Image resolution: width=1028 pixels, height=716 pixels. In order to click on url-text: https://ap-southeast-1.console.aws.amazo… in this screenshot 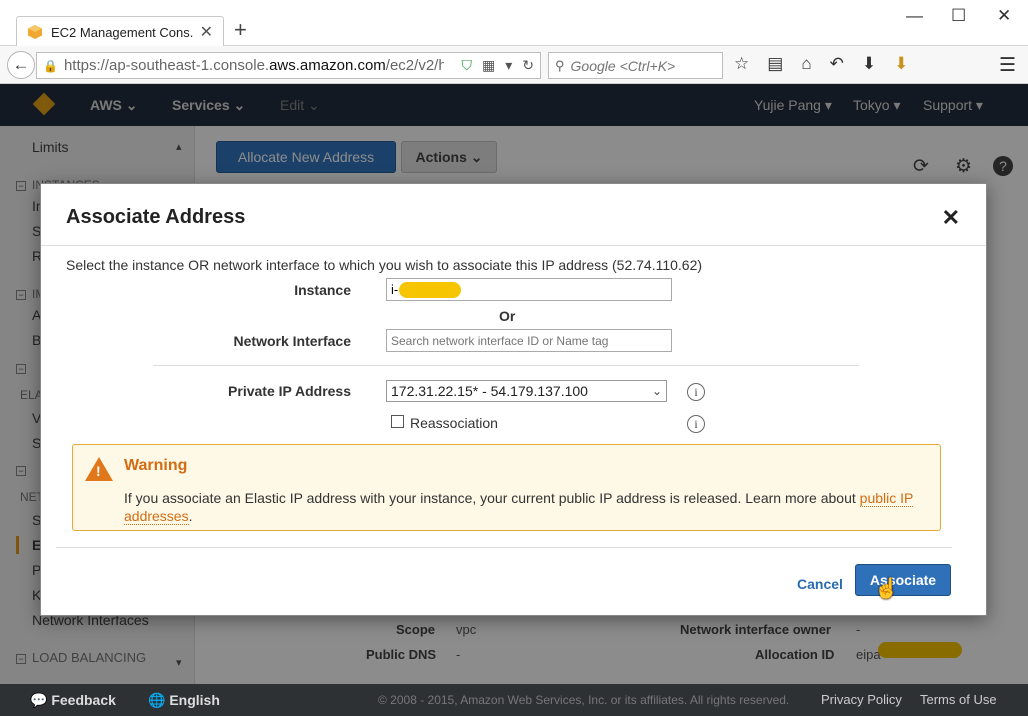, I will do `click(253, 65)`.